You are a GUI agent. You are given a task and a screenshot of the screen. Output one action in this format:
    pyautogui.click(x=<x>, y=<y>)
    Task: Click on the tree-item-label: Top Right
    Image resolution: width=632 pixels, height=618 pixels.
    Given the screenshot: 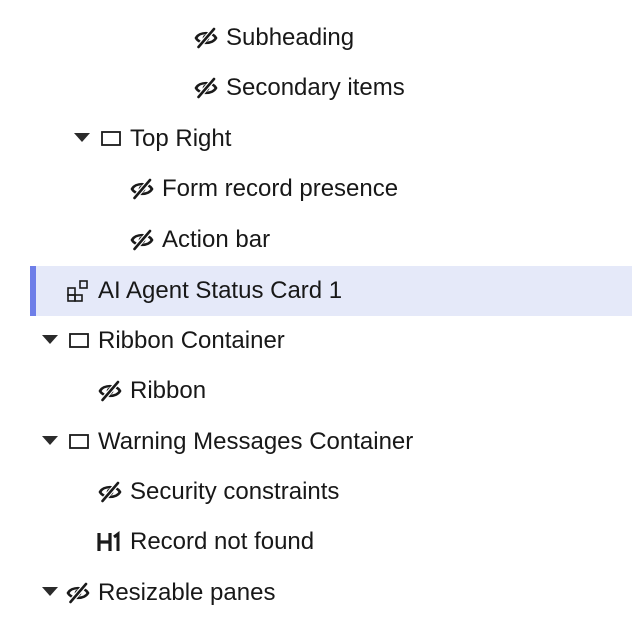 What is the action you would take?
    pyautogui.click(x=181, y=138)
    